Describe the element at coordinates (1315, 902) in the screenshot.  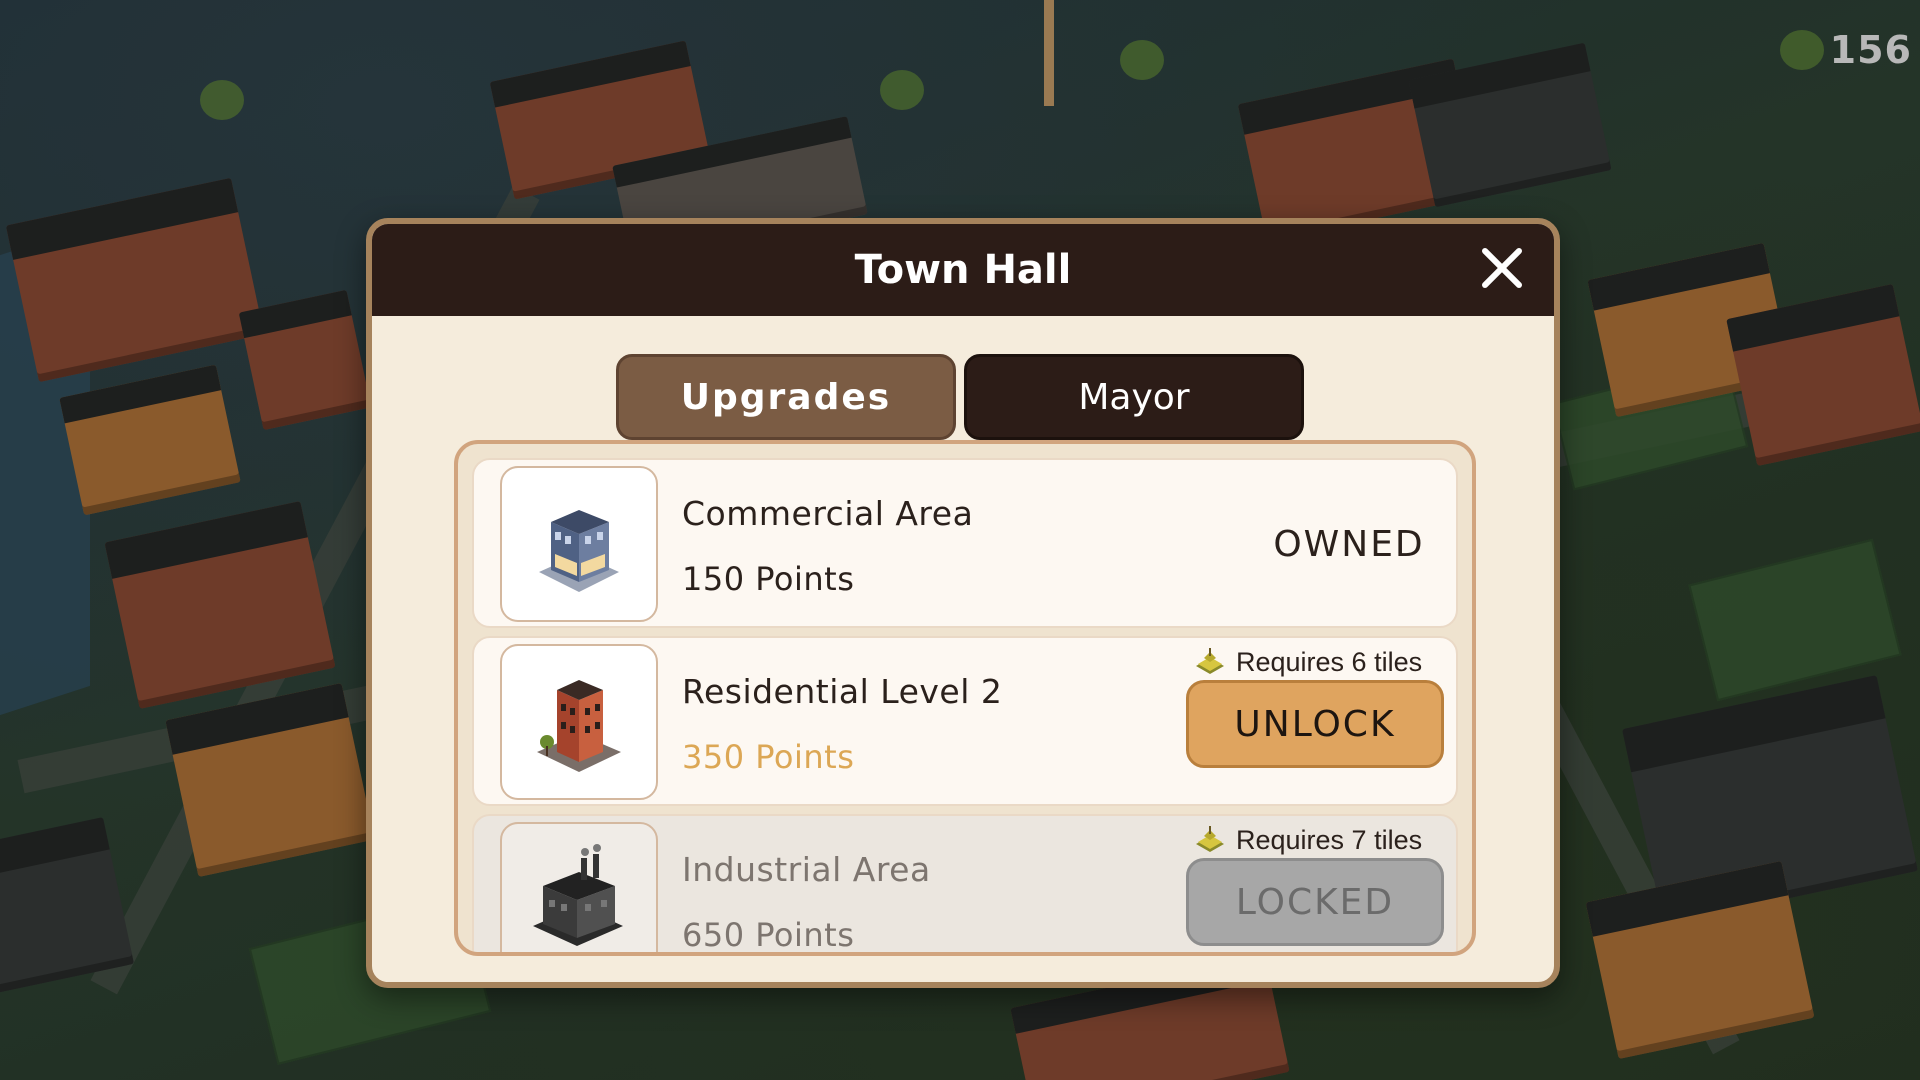
I see `locked-button: LOCKED` at that location.